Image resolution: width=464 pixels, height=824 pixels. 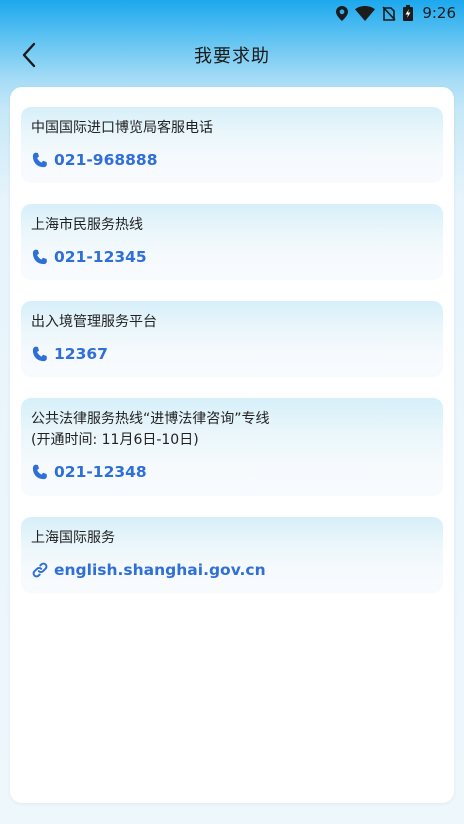 What do you see at coordinates (40, 570) in the screenshot?
I see `link-icon` at bounding box center [40, 570].